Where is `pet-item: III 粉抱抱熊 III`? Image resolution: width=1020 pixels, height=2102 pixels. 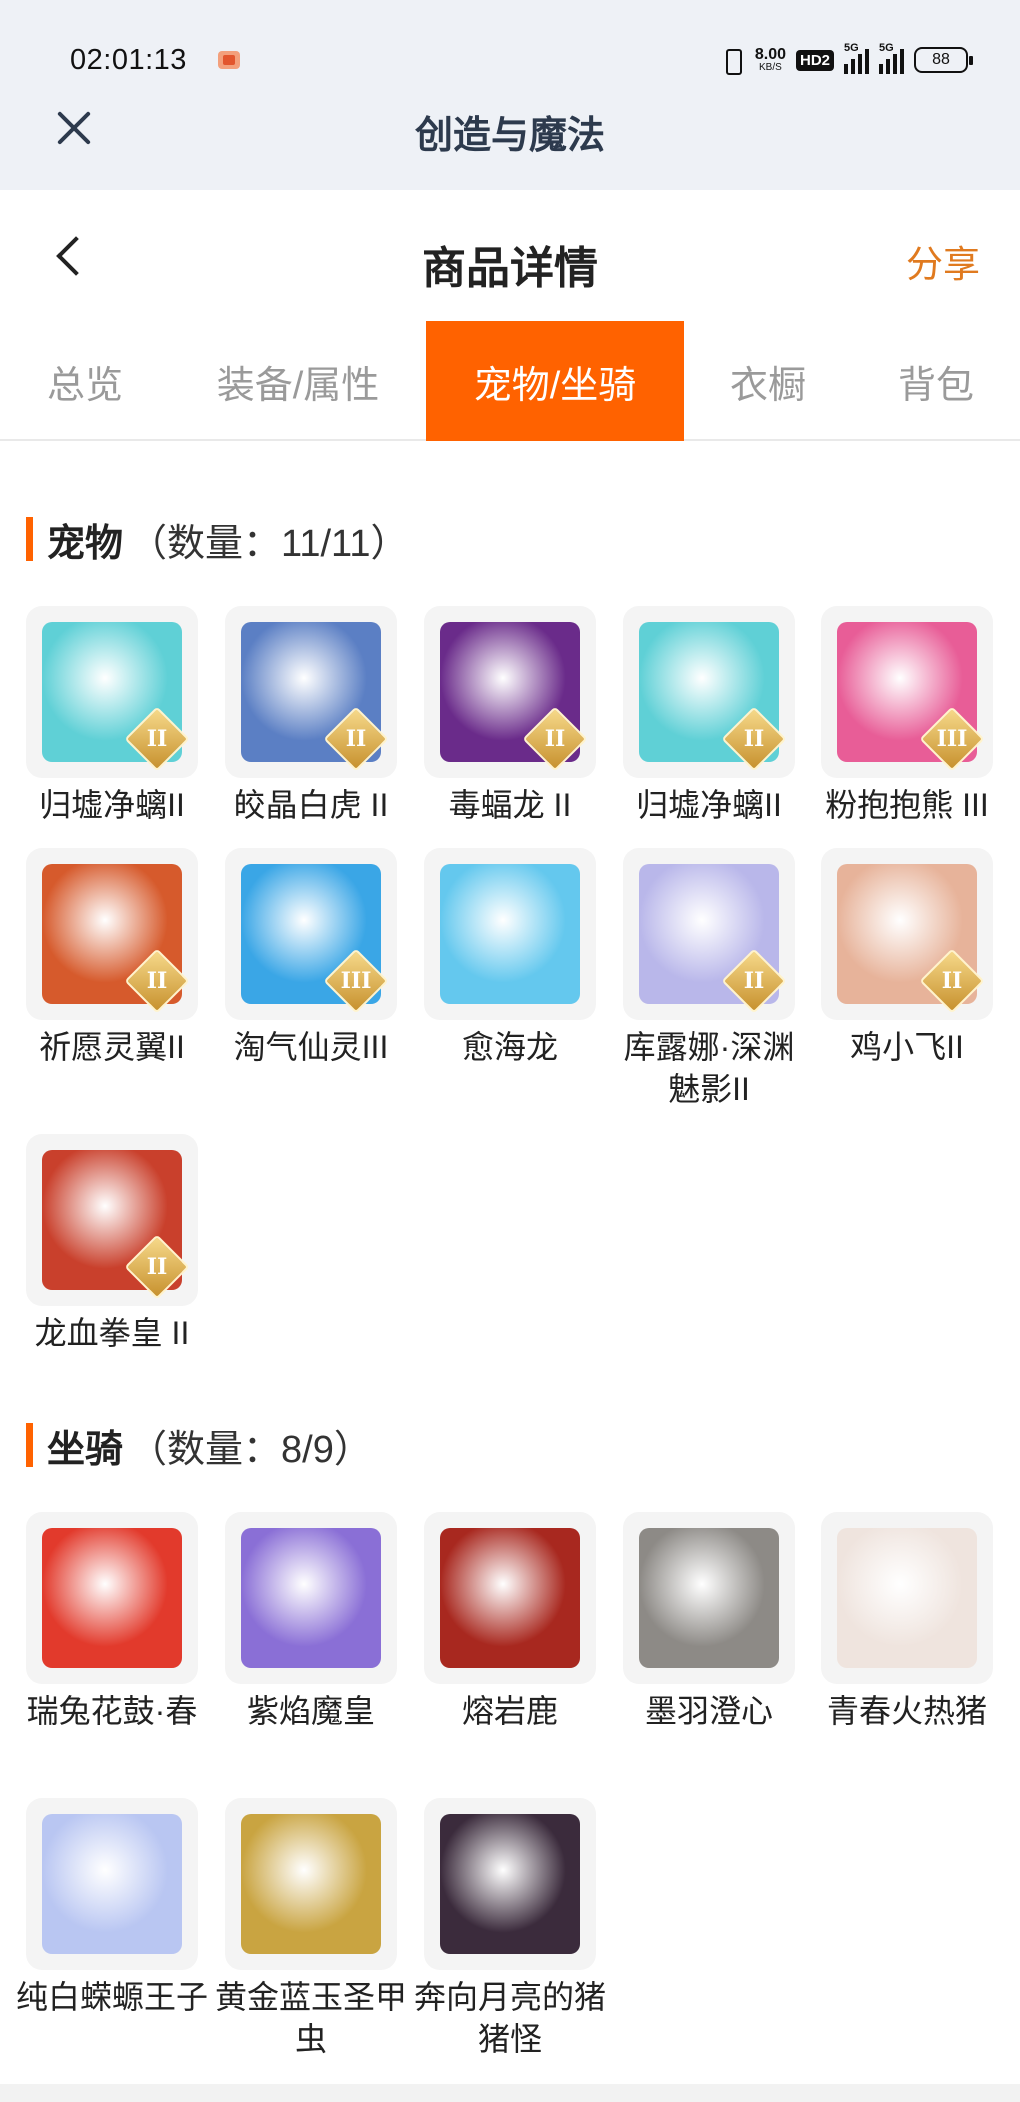 pet-item: III 粉抱抱熊 III is located at coordinates (907, 716).